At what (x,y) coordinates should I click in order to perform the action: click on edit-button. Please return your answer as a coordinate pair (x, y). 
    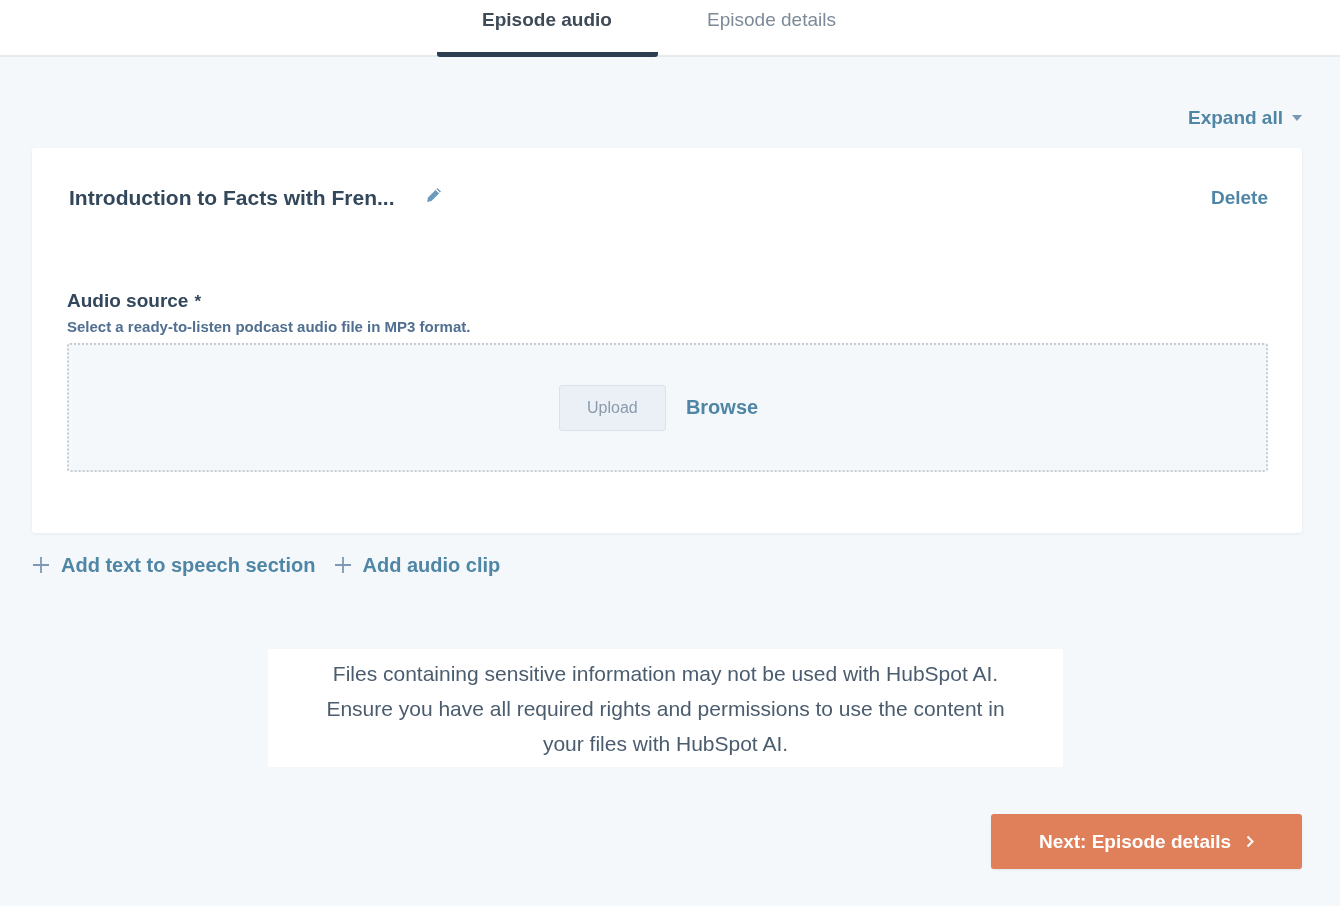
    Looking at the image, I should click on (433, 195).